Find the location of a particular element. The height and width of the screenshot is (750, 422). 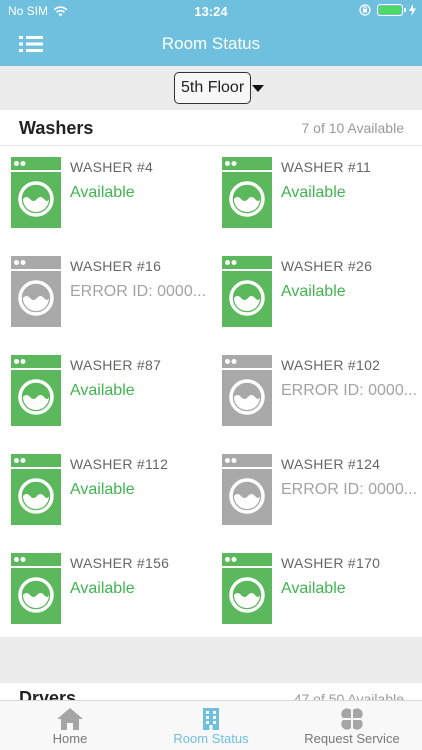

washer-name: WASHER #16 is located at coordinates (116, 266).